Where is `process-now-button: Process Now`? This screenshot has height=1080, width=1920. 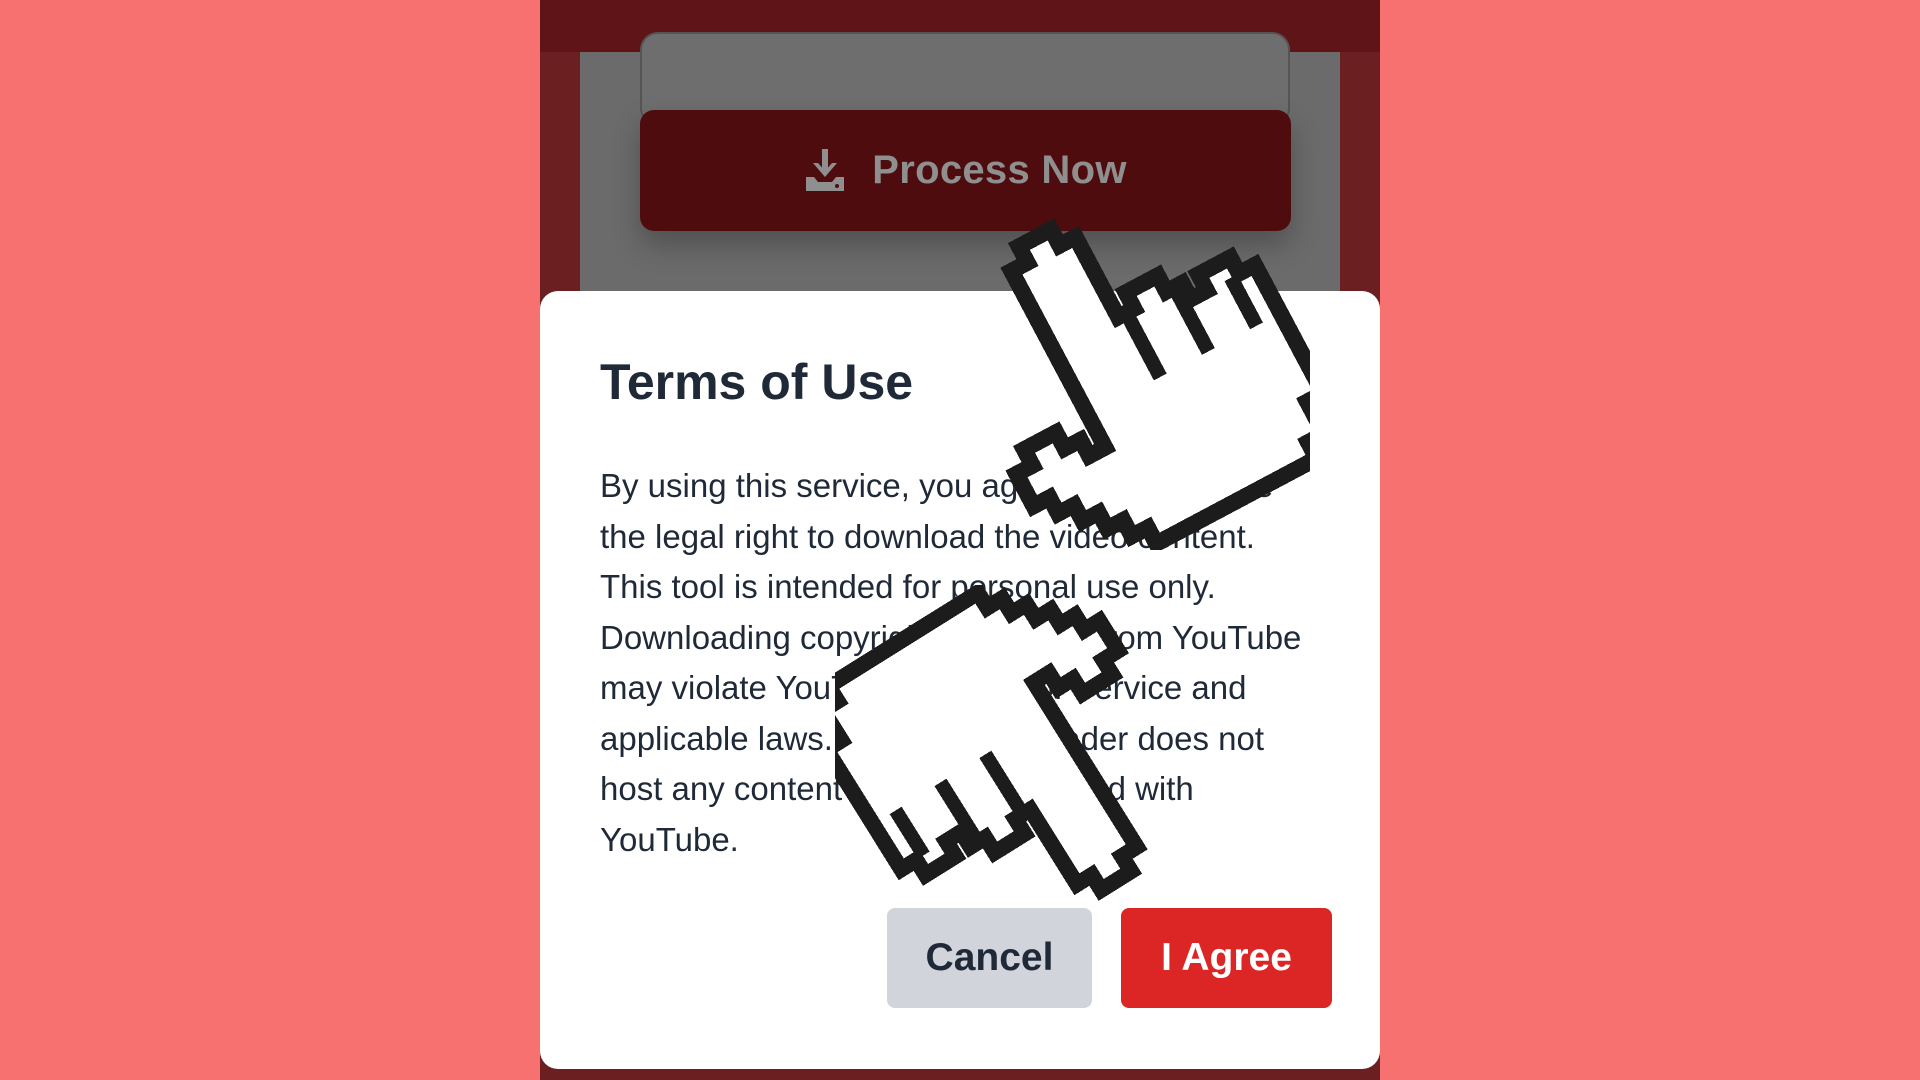 process-now-button: Process Now is located at coordinates (965, 170).